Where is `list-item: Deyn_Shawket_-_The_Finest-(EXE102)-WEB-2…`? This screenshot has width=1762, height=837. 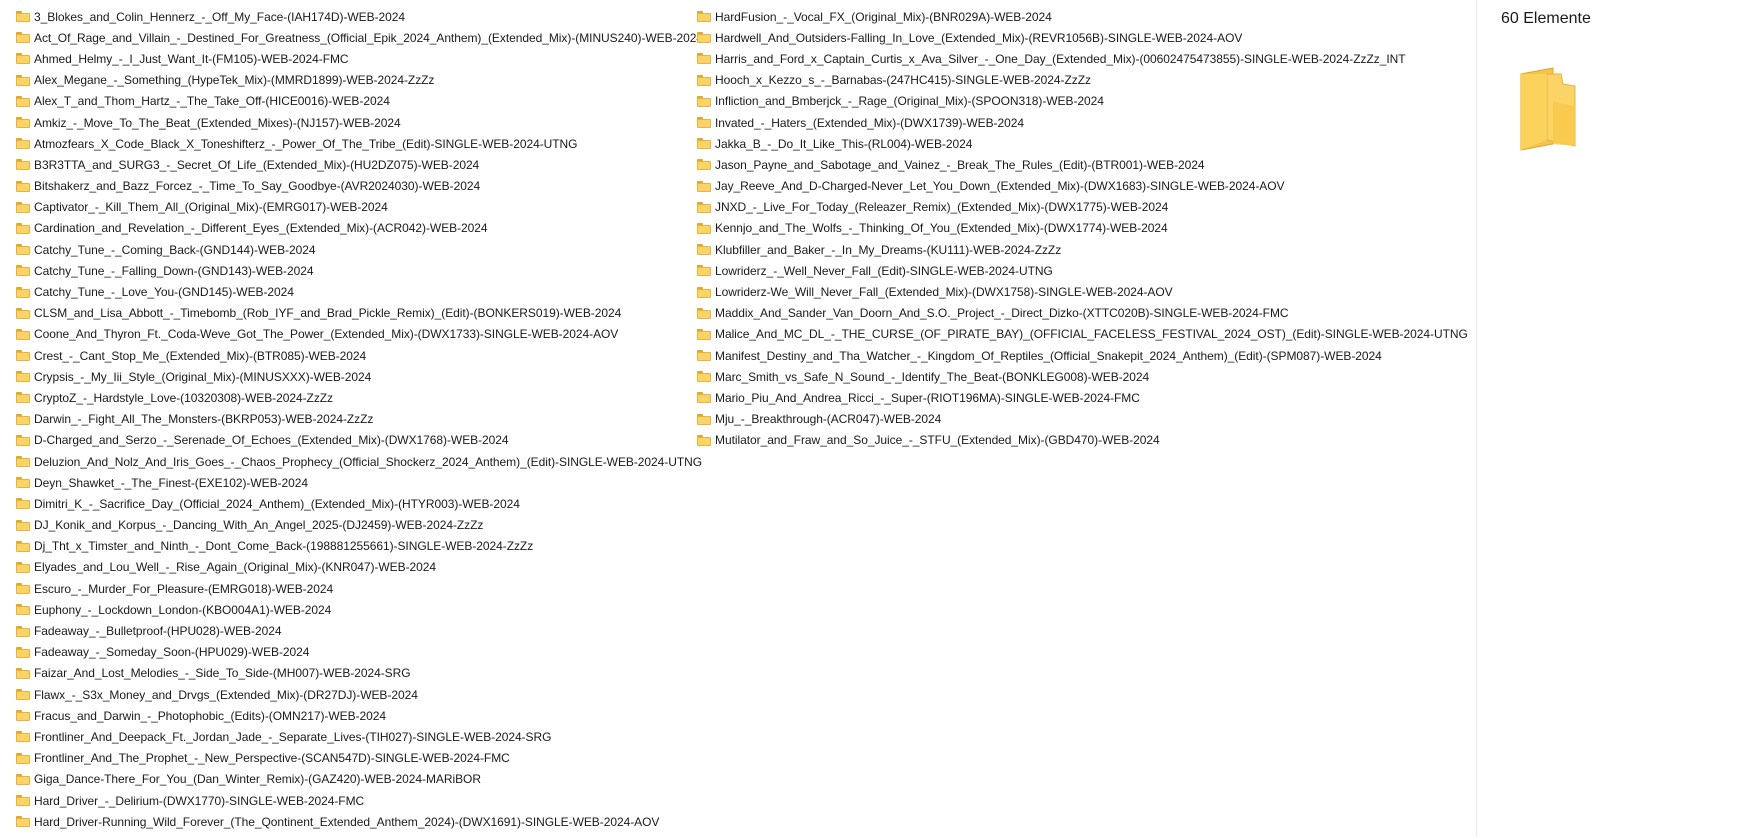 list-item: Deyn_Shawket_-_The_Finest-(EXE102)-WEB-2… is located at coordinates (356, 482).